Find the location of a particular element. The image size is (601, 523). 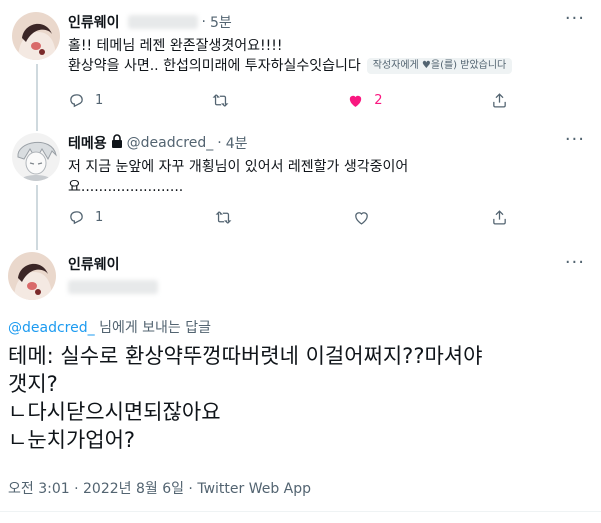

like-button is located at coordinates (366, 217).